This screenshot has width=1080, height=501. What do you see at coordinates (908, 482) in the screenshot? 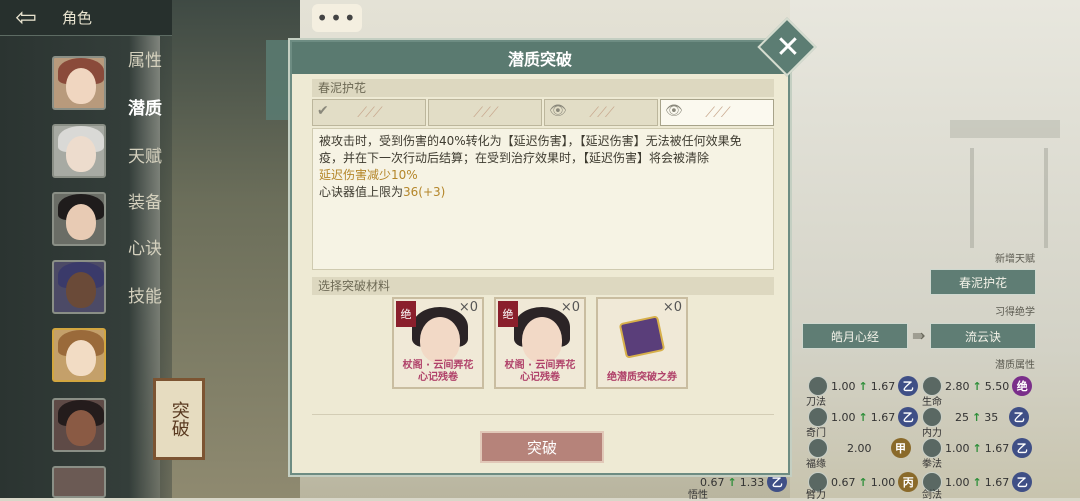
I see `grade-badge: 丙` at bounding box center [908, 482].